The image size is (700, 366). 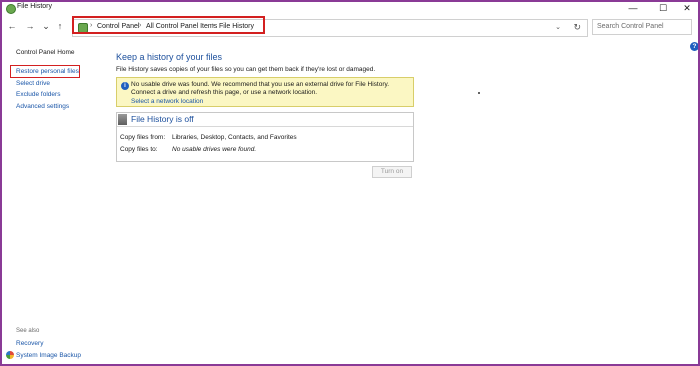 I want to click on turn-on-button: Turn on, so click(x=392, y=172).